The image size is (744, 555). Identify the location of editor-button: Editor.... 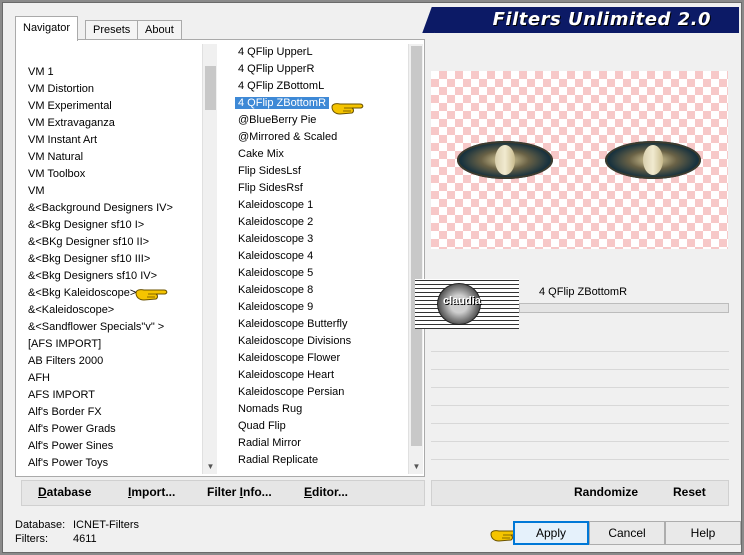
(326, 492).